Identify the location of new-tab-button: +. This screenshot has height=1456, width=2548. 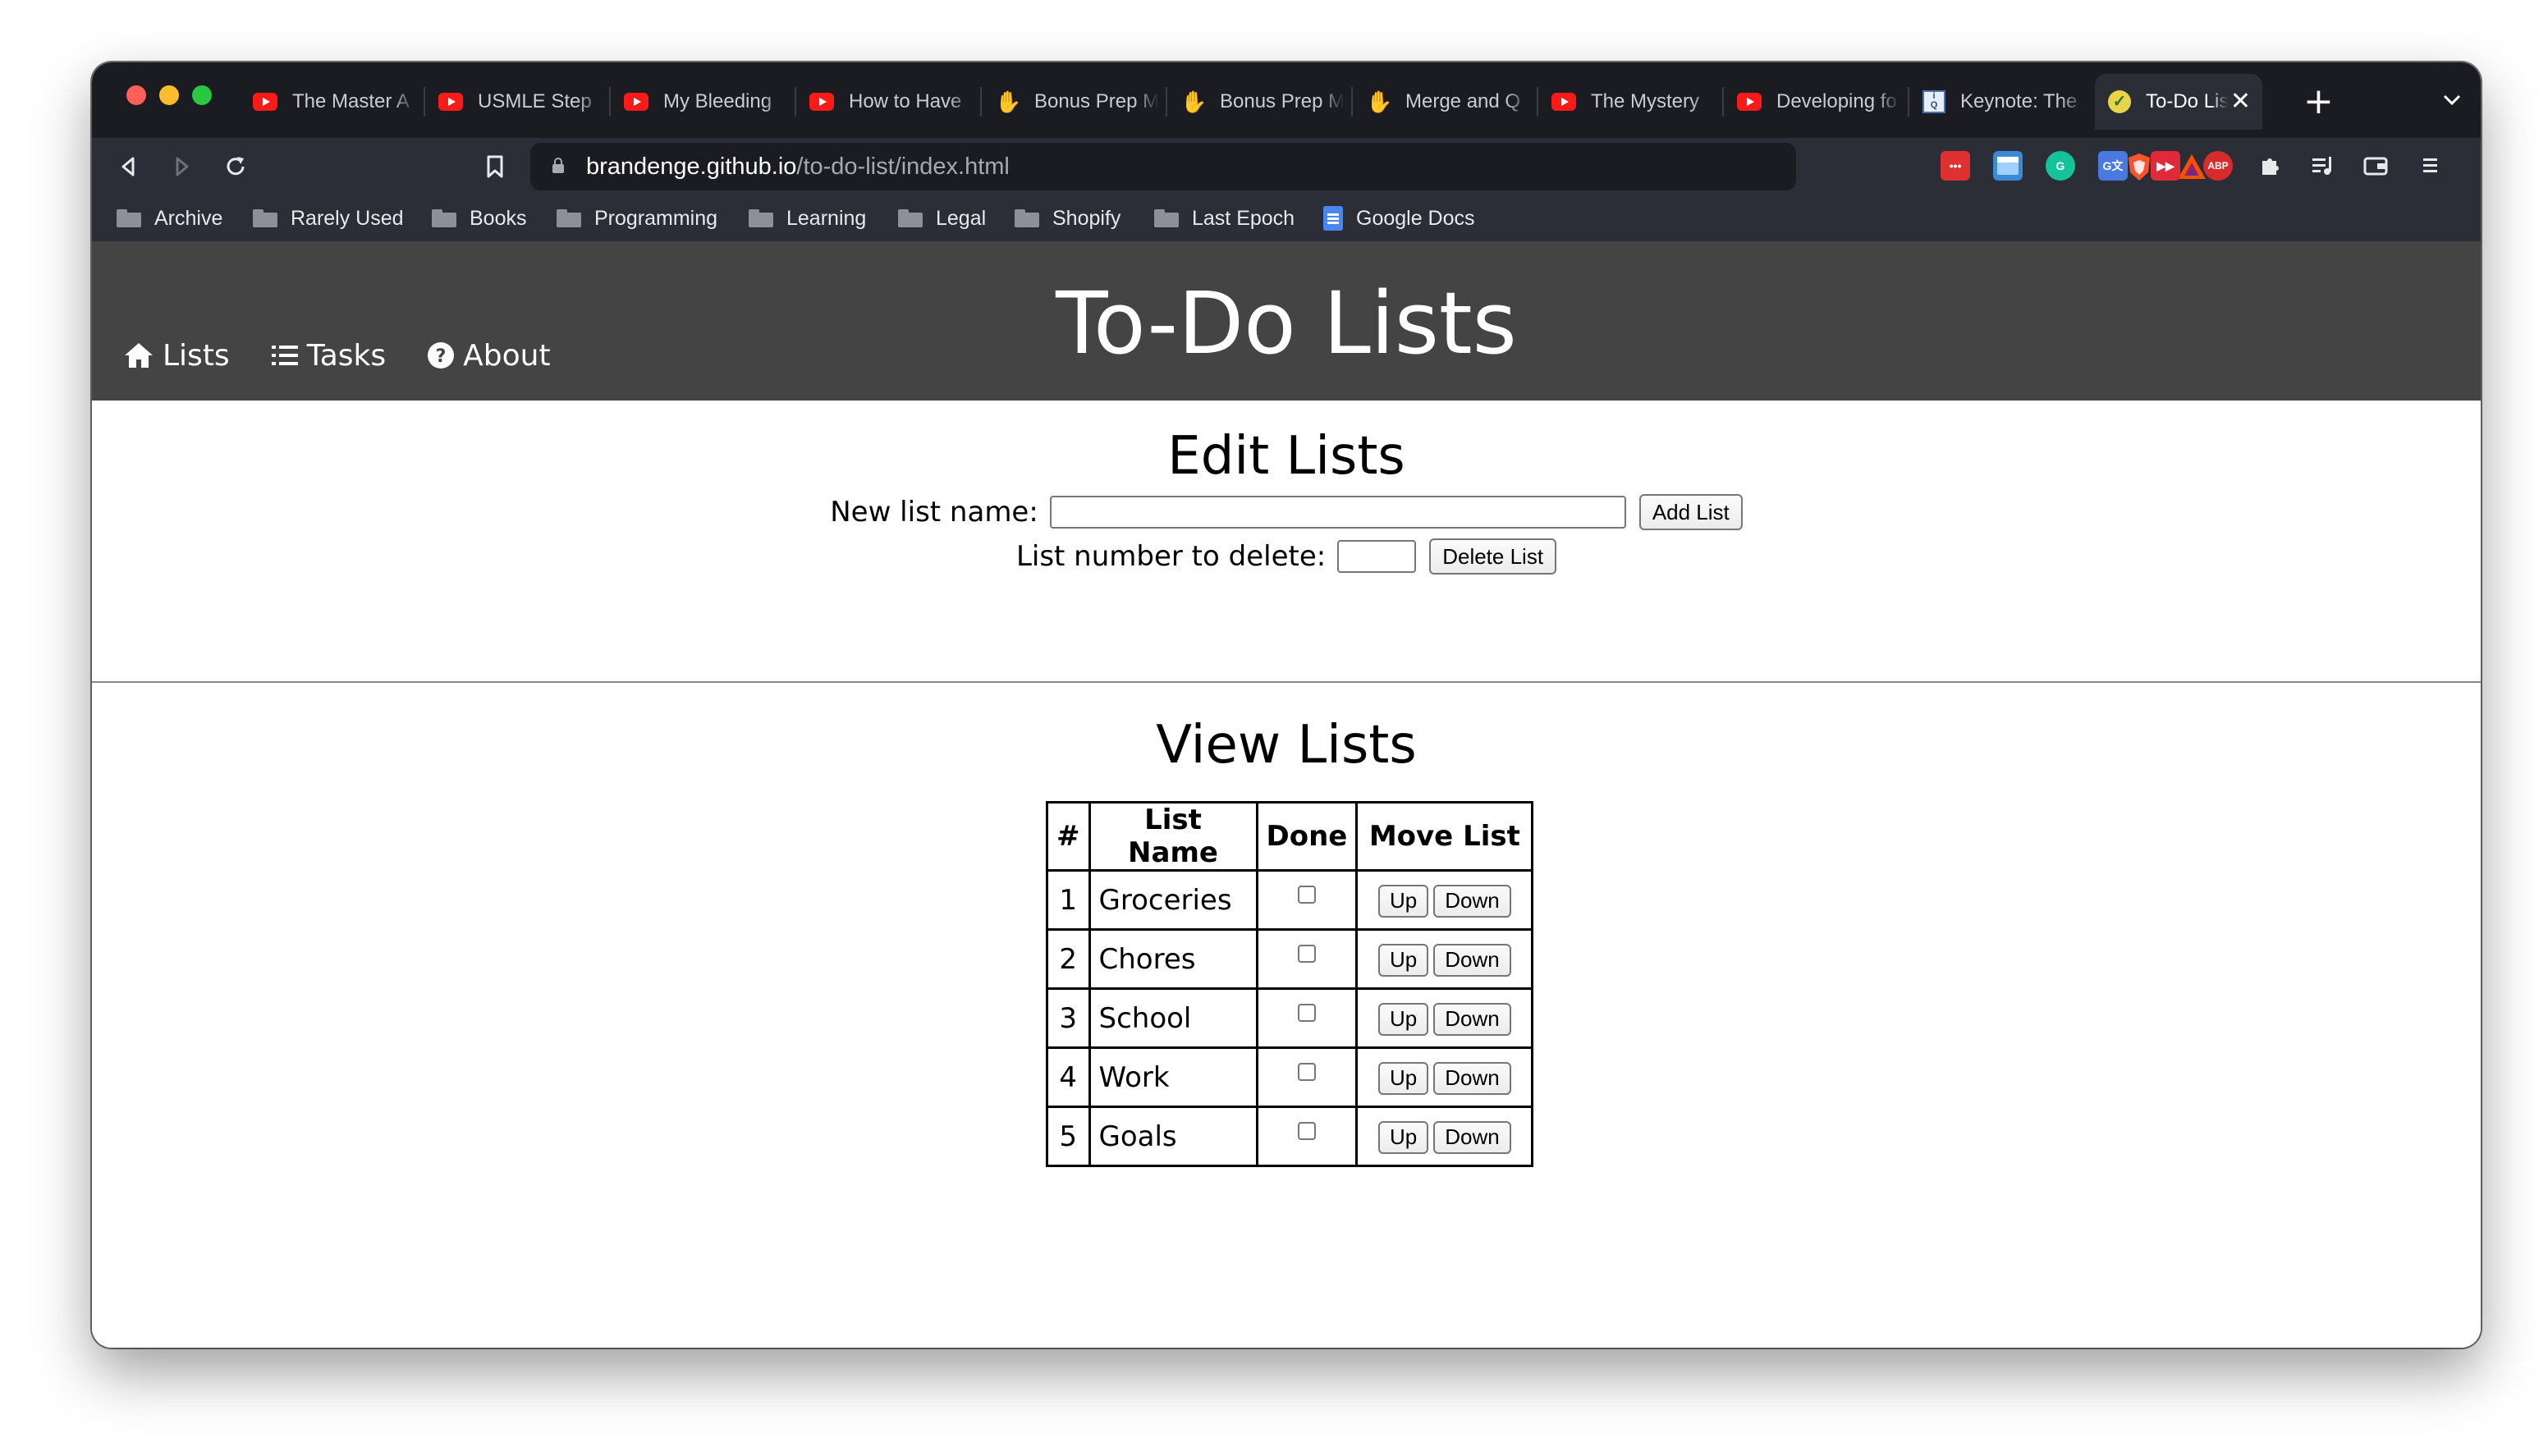
(2318, 101).